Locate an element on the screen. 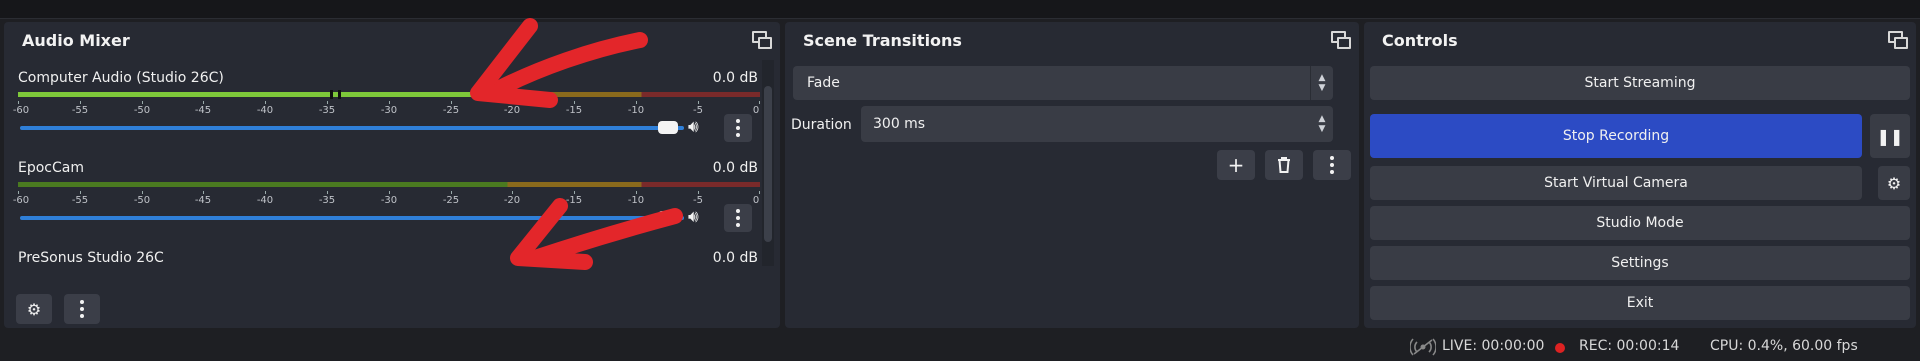 The image size is (1920, 361). controls-title: Controls is located at coordinates (1420, 40).